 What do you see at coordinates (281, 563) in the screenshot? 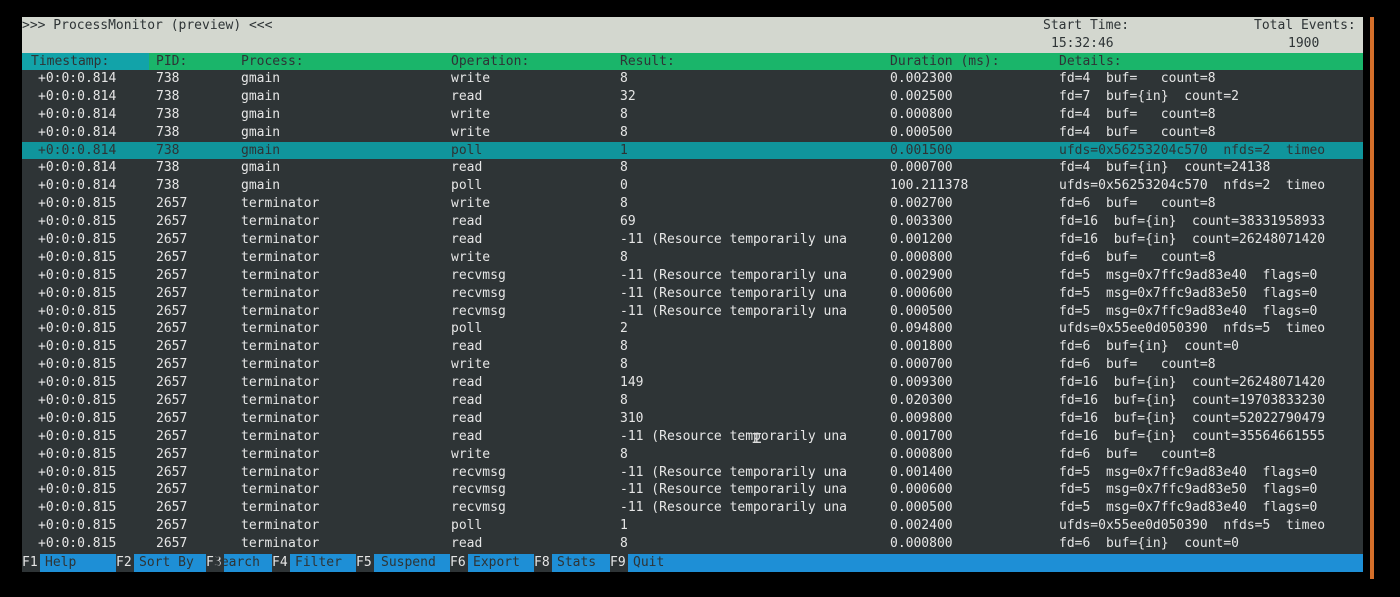
I see `fkey-f4: F4` at bounding box center [281, 563].